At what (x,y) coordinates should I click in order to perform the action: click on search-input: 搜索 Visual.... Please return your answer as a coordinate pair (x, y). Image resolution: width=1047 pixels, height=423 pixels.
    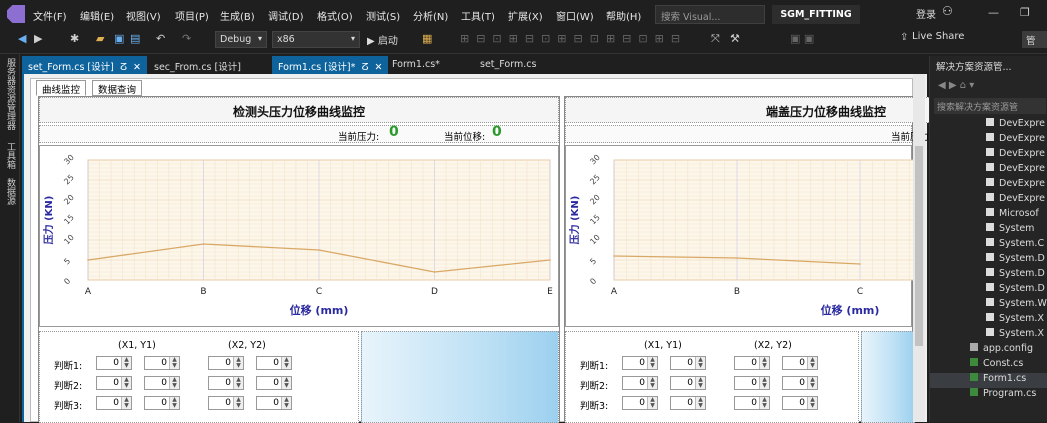
    Looking at the image, I should click on (710, 14).